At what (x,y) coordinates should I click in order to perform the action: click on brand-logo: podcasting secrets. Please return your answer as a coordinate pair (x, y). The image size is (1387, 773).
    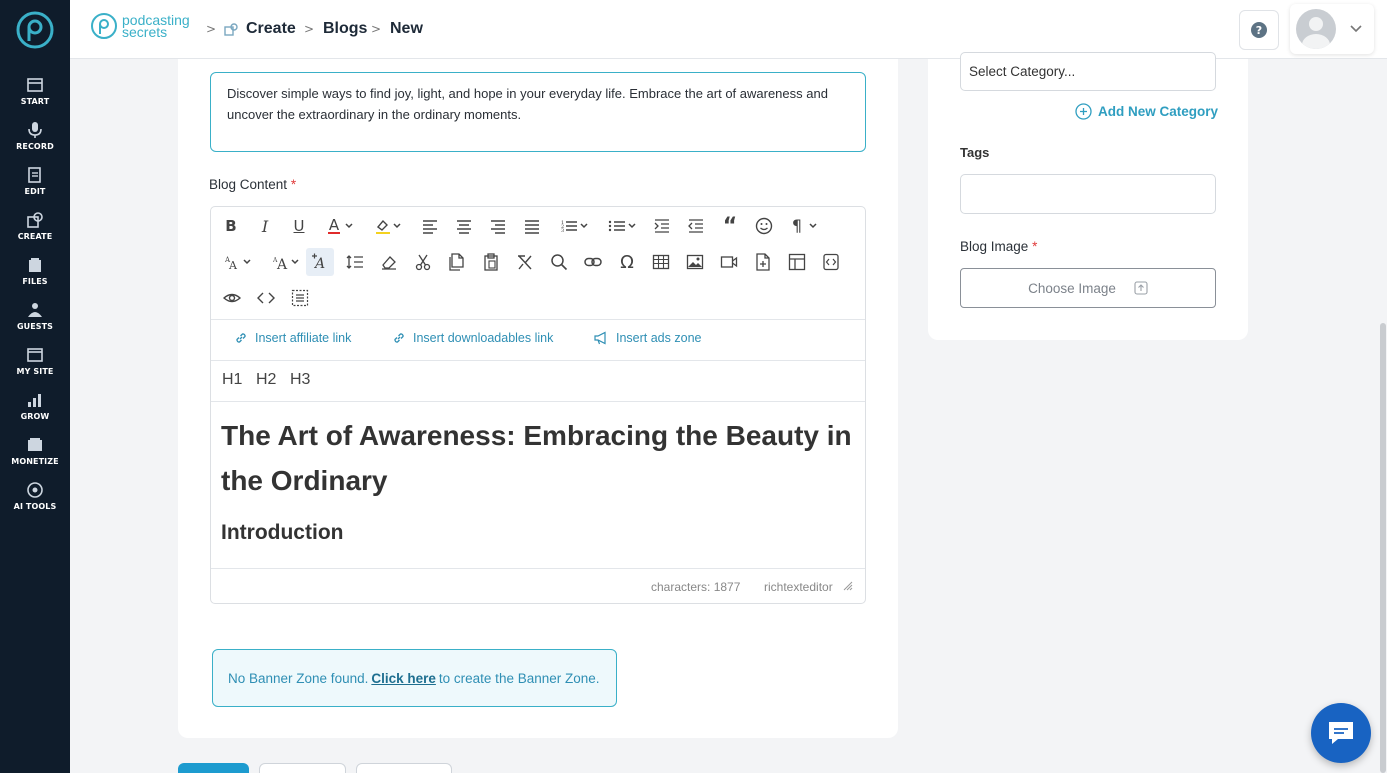
    Looking at the image, I should click on (140, 26).